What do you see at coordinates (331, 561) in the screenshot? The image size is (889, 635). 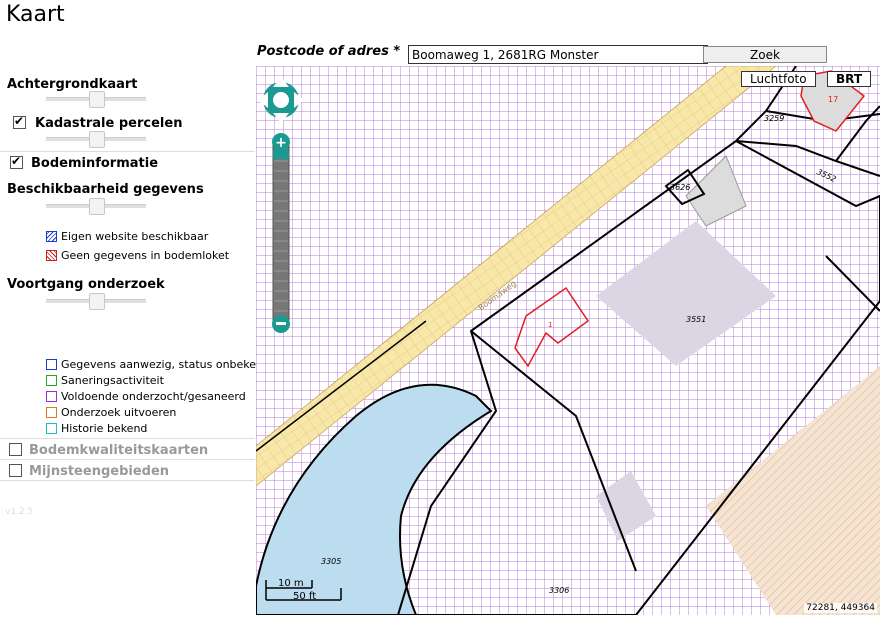 I see `parcel-label: 3305` at bounding box center [331, 561].